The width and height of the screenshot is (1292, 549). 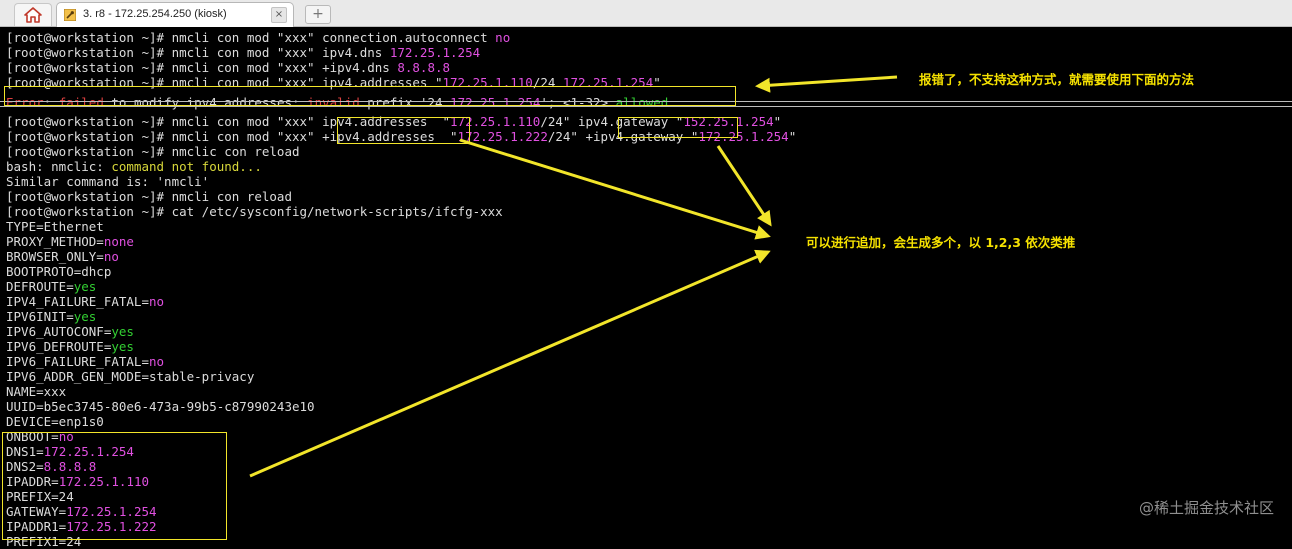 I want to click on arrow-to-error, so click(x=826, y=84).